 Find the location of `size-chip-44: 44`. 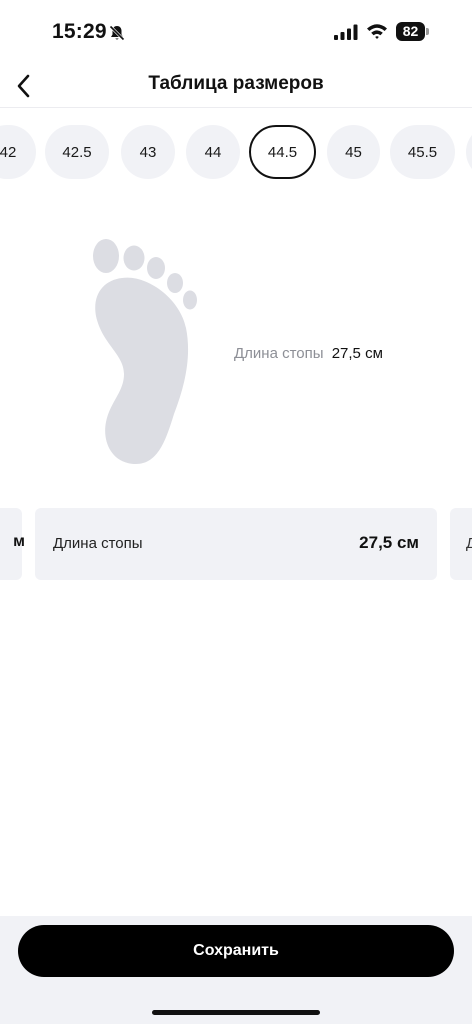

size-chip-44: 44 is located at coordinates (213, 152).